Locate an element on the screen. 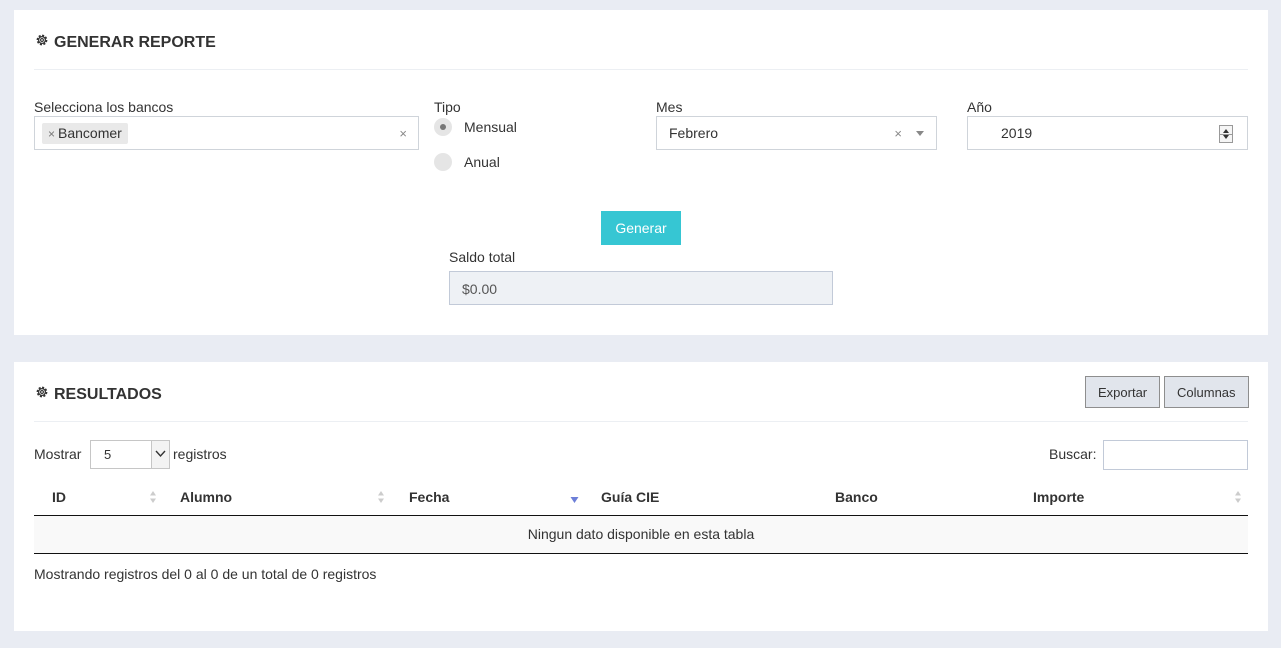 The image size is (1281, 648). report-panel-title: GENERAR REPORTE is located at coordinates (125, 42).